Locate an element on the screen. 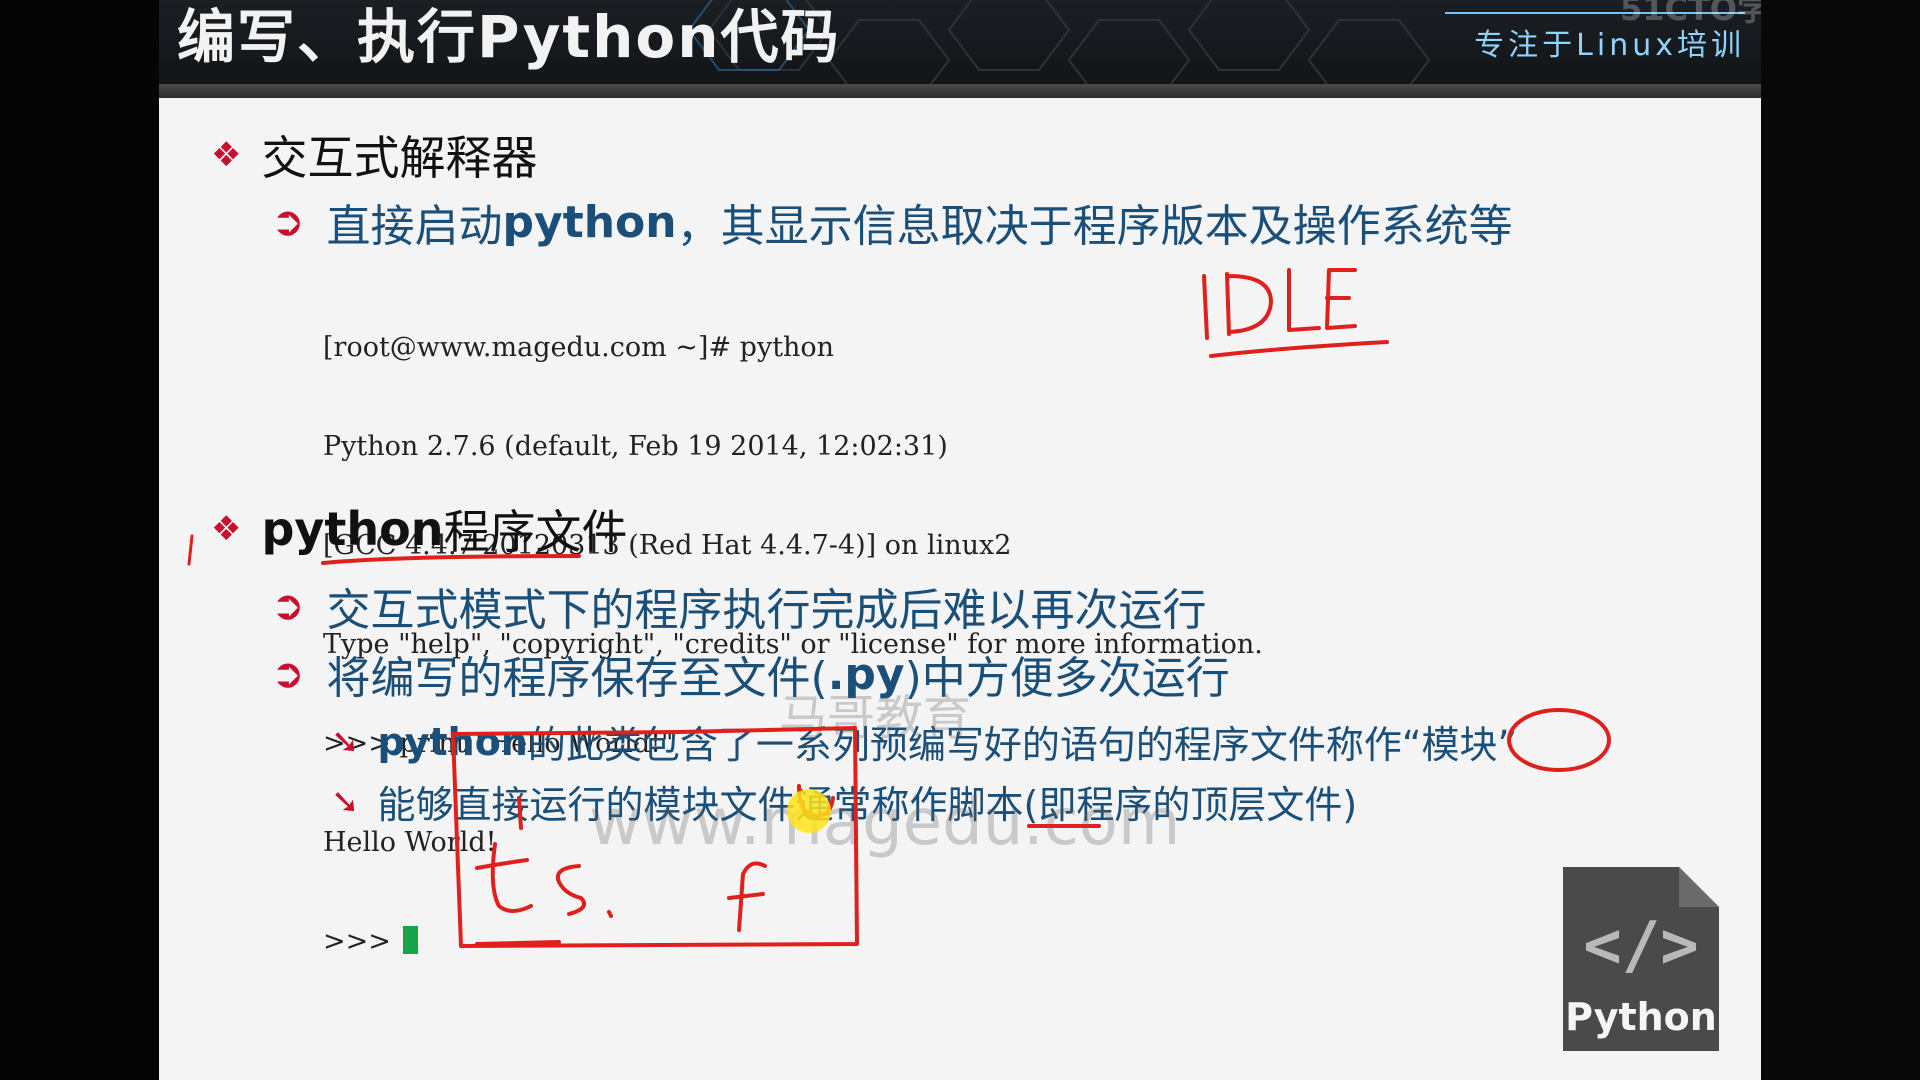  section-heading-interpreter: ❖ 交互式解释器 is located at coordinates (374, 155).